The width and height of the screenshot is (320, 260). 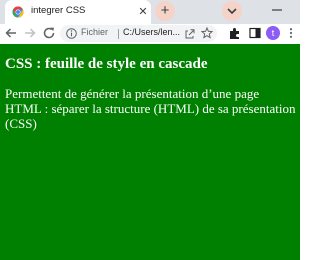 What do you see at coordinates (207, 33) in the screenshot?
I see `bookmark-star-icon` at bounding box center [207, 33].